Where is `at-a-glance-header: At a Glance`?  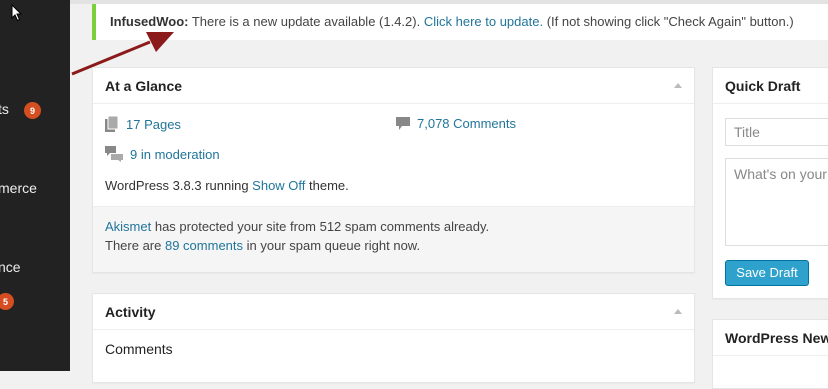
at-a-glance-header: At a Glance is located at coordinates (393, 86).